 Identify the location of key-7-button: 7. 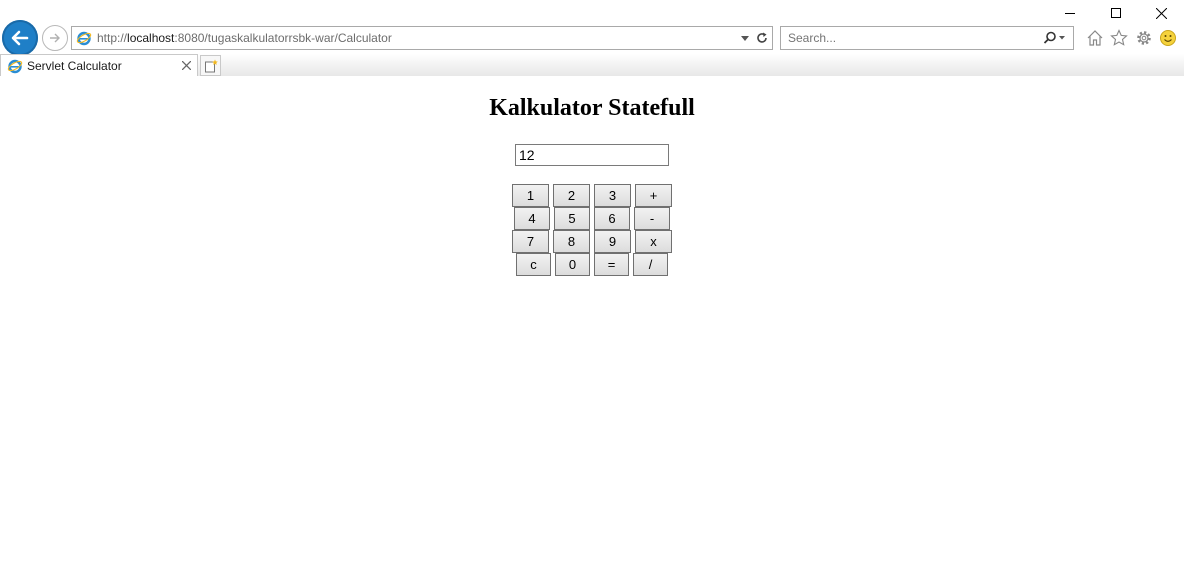
(530, 241).